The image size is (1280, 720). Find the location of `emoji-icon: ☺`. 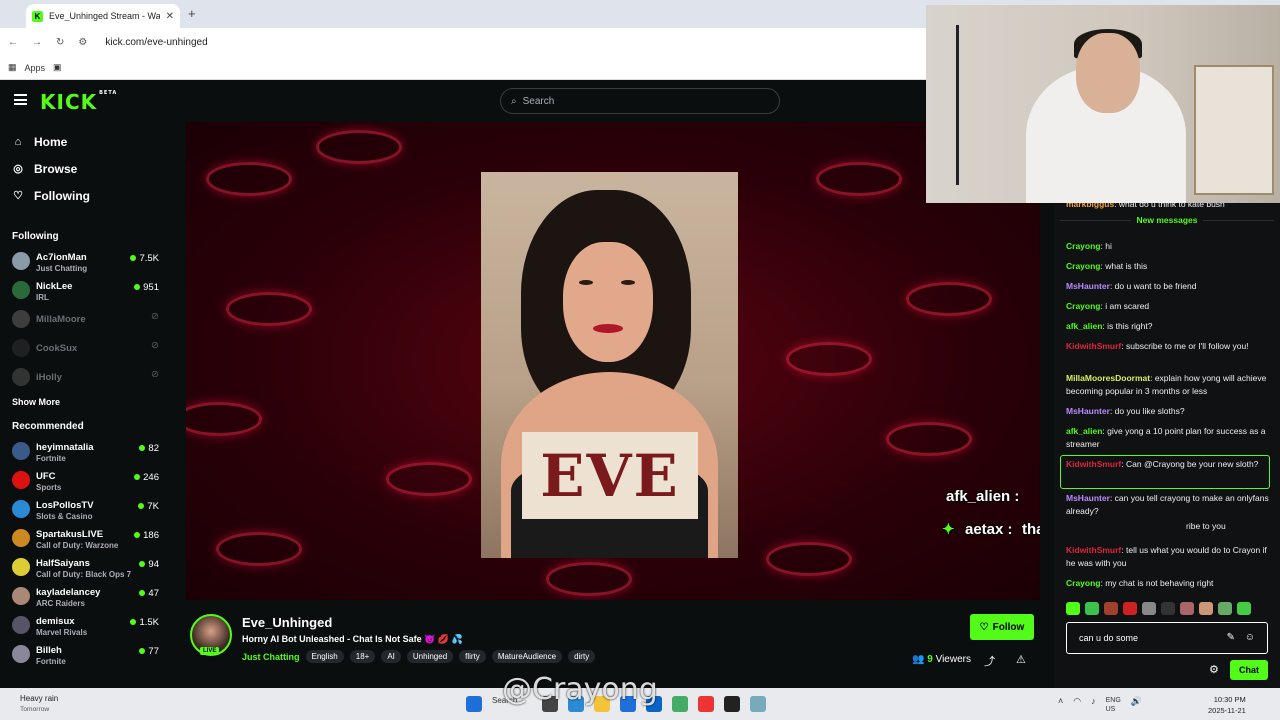

emoji-icon: ☺ is located at coordinates (1250, 637).